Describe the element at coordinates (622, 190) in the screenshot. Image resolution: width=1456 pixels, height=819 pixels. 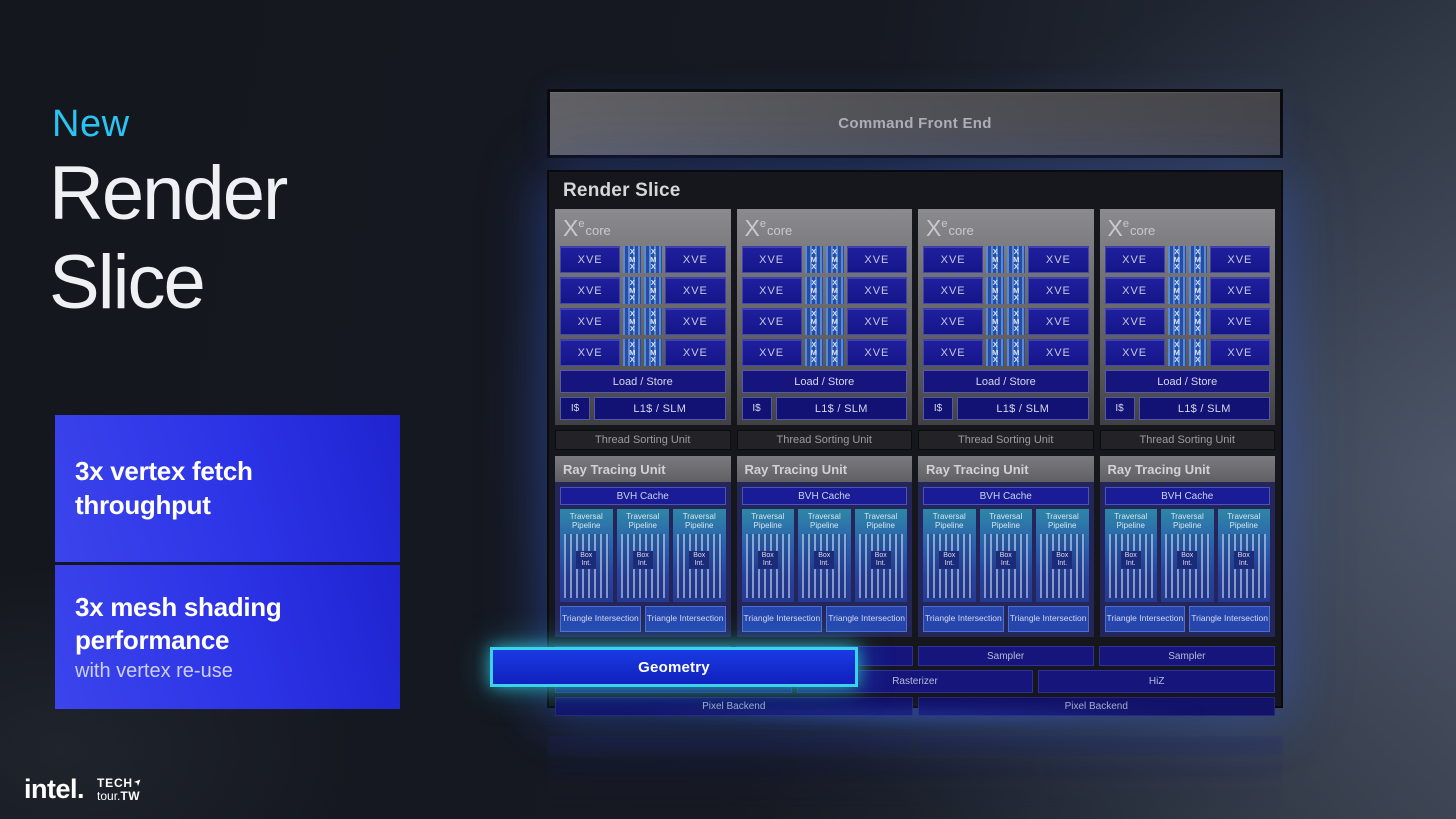
I see `render-slice-title: Render Slice` at that location.